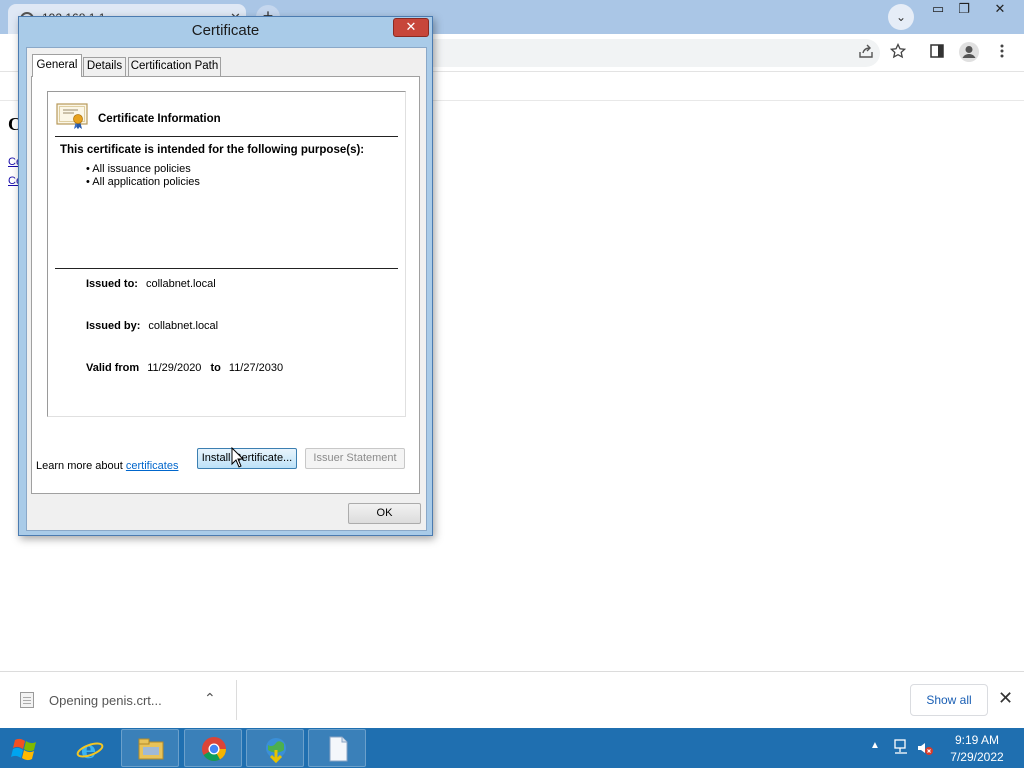 The width and height of the screenshot is (1024, 768). I want to click on download-manager-taskbar-button, so click(275, 748).